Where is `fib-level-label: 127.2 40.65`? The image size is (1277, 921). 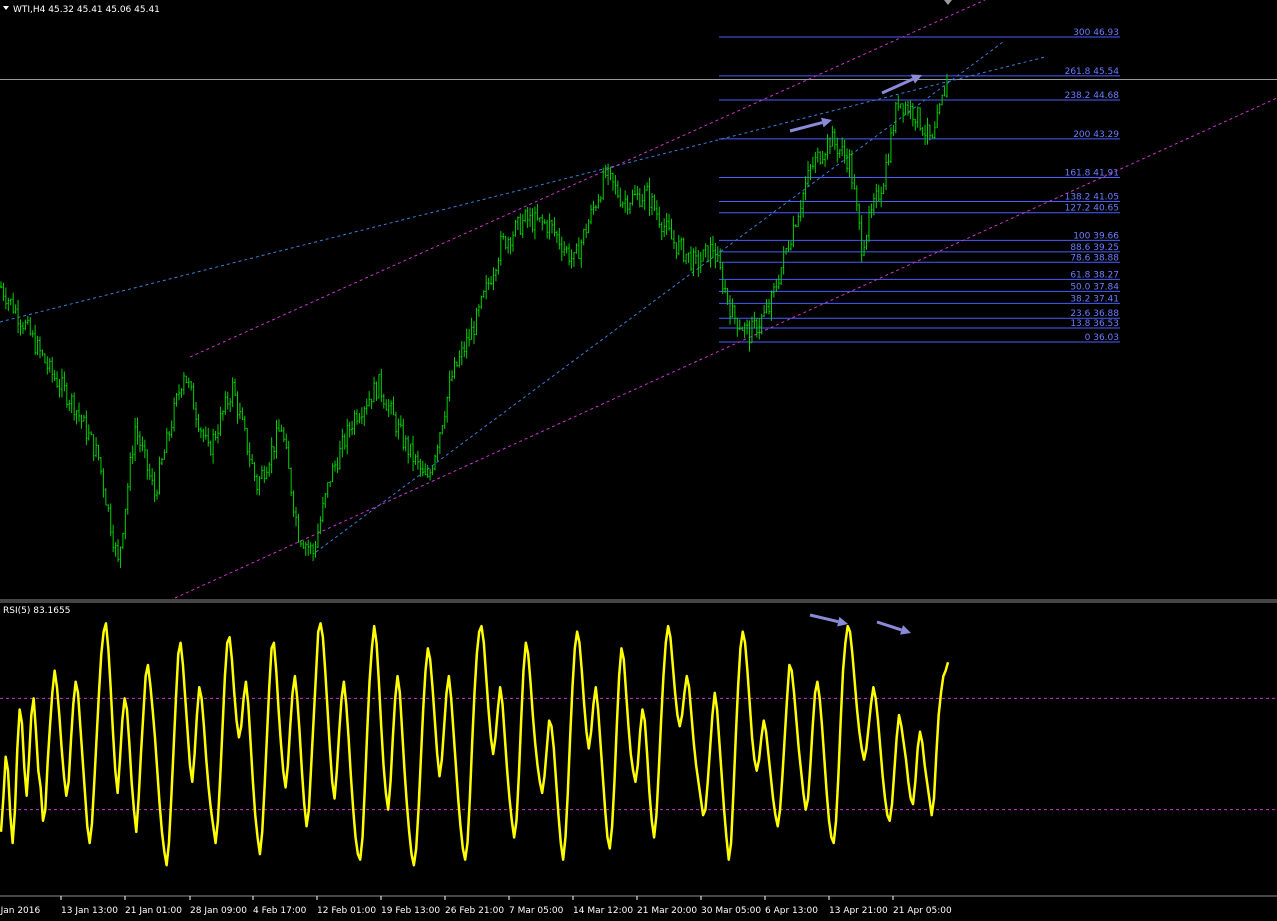 fib-level-label: 127.2 40.65 is located at coordinates (1092, 209).